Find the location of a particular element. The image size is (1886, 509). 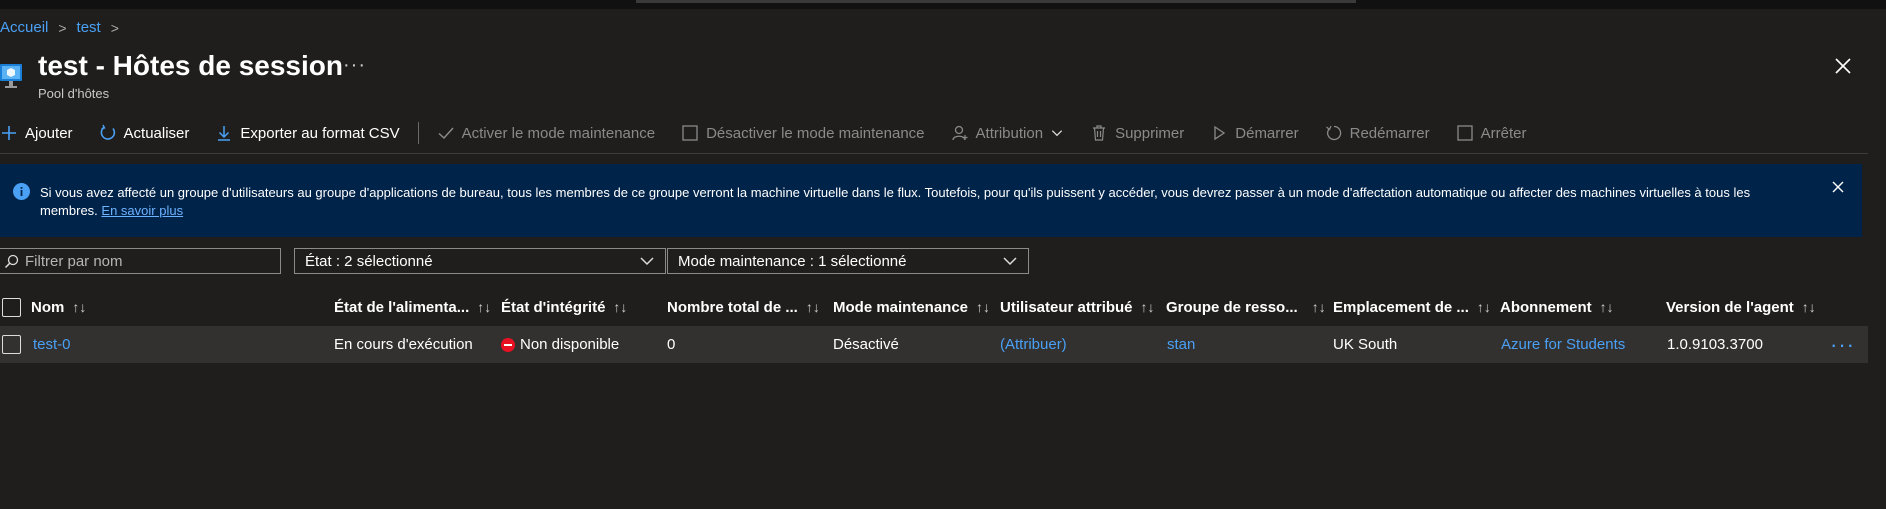

column-header-label: Version de l'agent is located at coordinates (1730, 307).